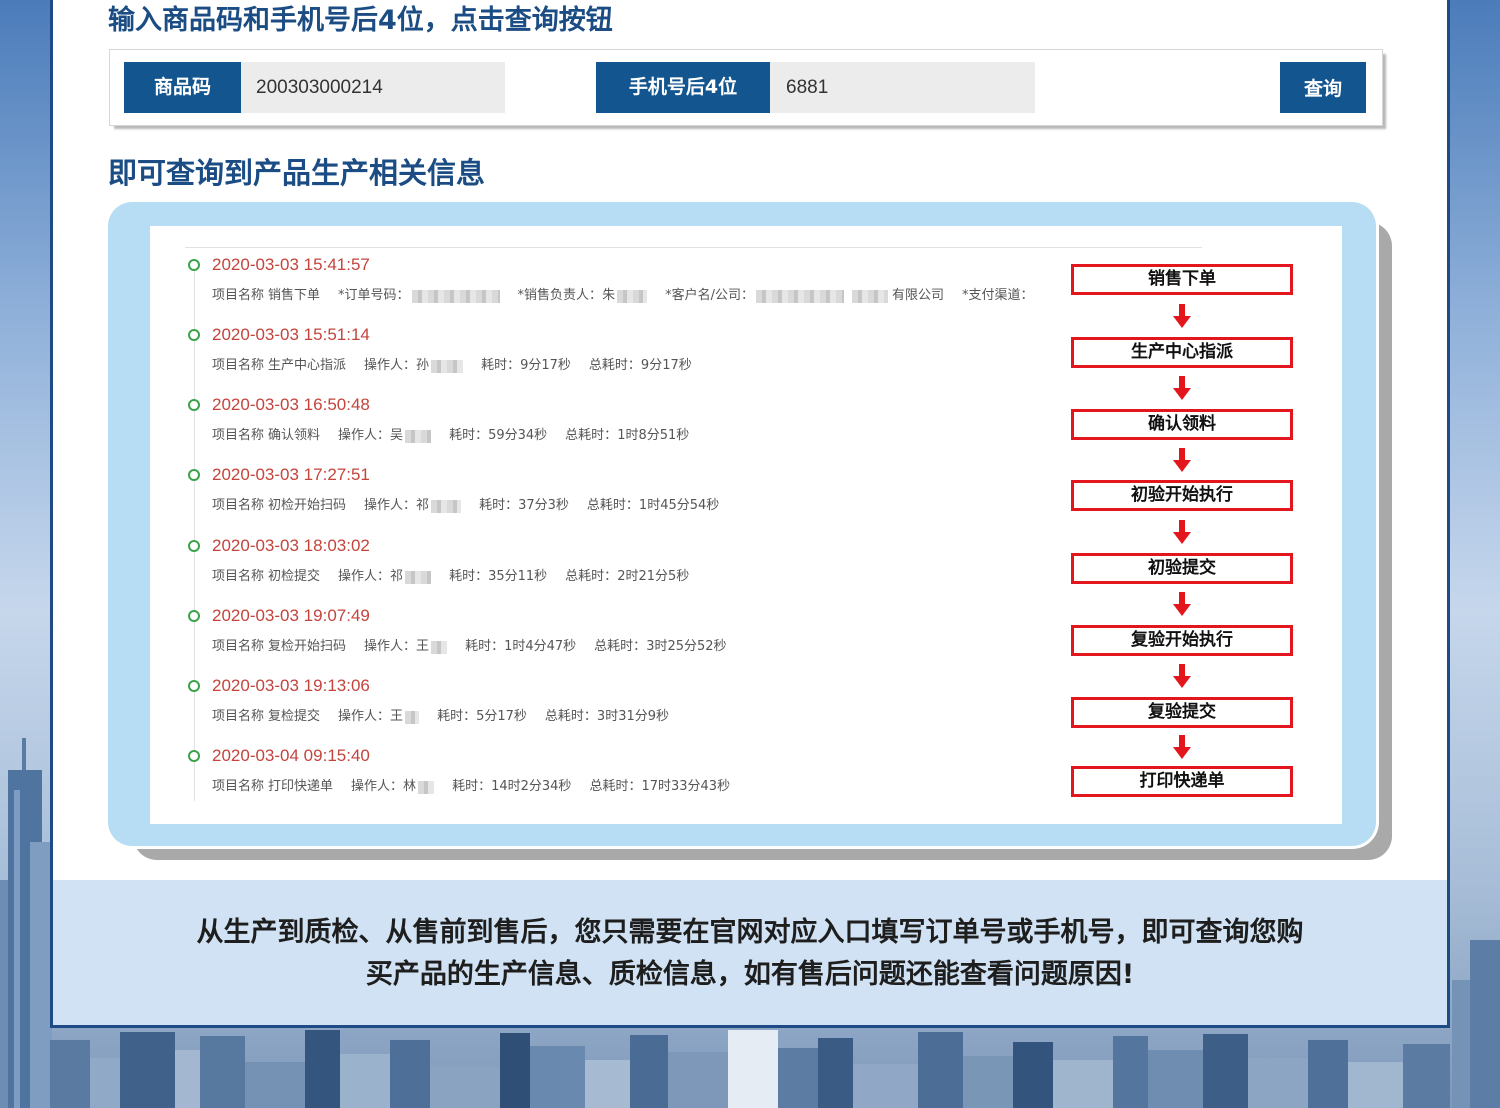 The image size is (1500, 1108). Describe the element at coordinates (291, 404) in the screenshot. I see `timeline-timestamp: 2020-03-03 16:50:48` at that location.